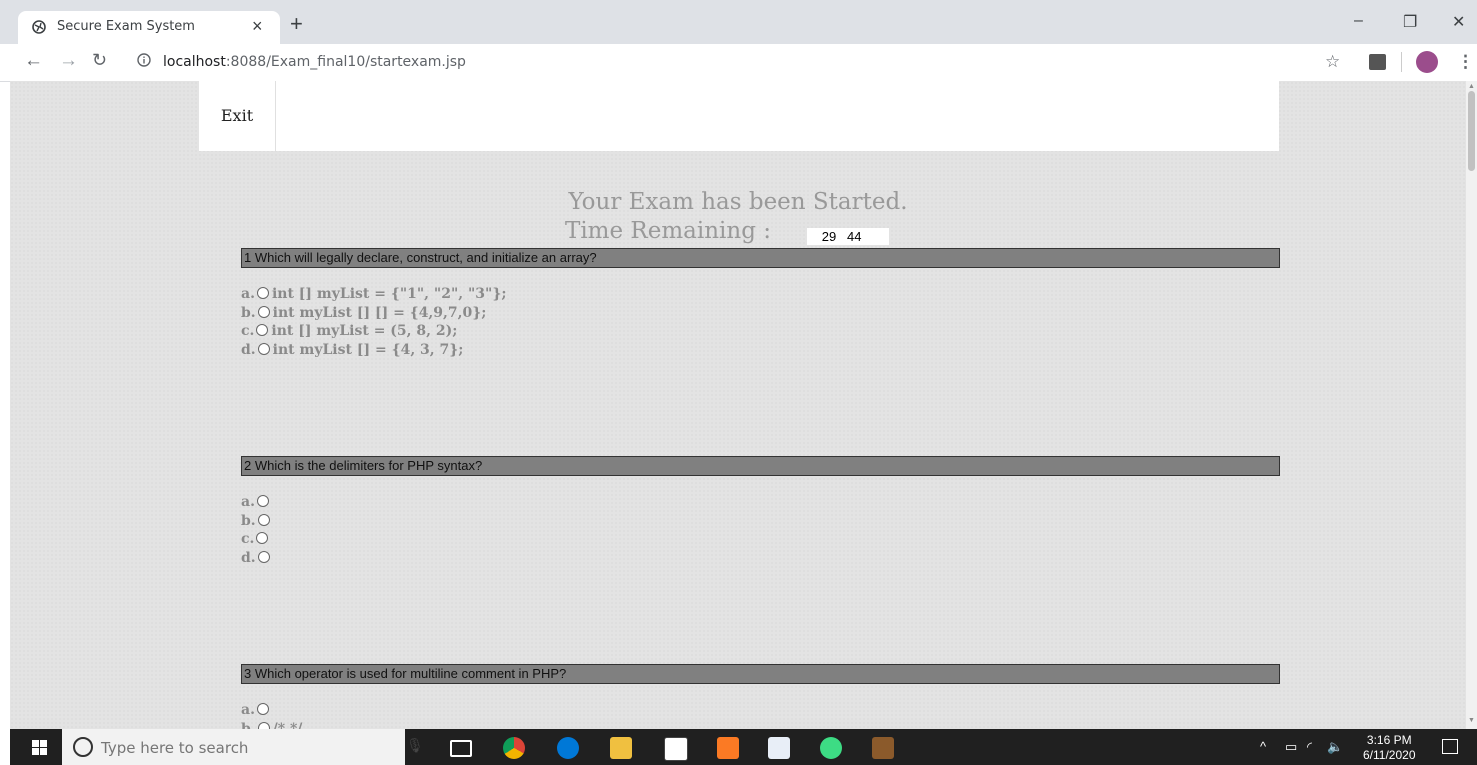 The height and width of the screenshot is (765, 1477). What do you see at coordinates (1458, 22) in the screenshot?
I see `close-window-button: ✕` at bounding box center [1458, 22].